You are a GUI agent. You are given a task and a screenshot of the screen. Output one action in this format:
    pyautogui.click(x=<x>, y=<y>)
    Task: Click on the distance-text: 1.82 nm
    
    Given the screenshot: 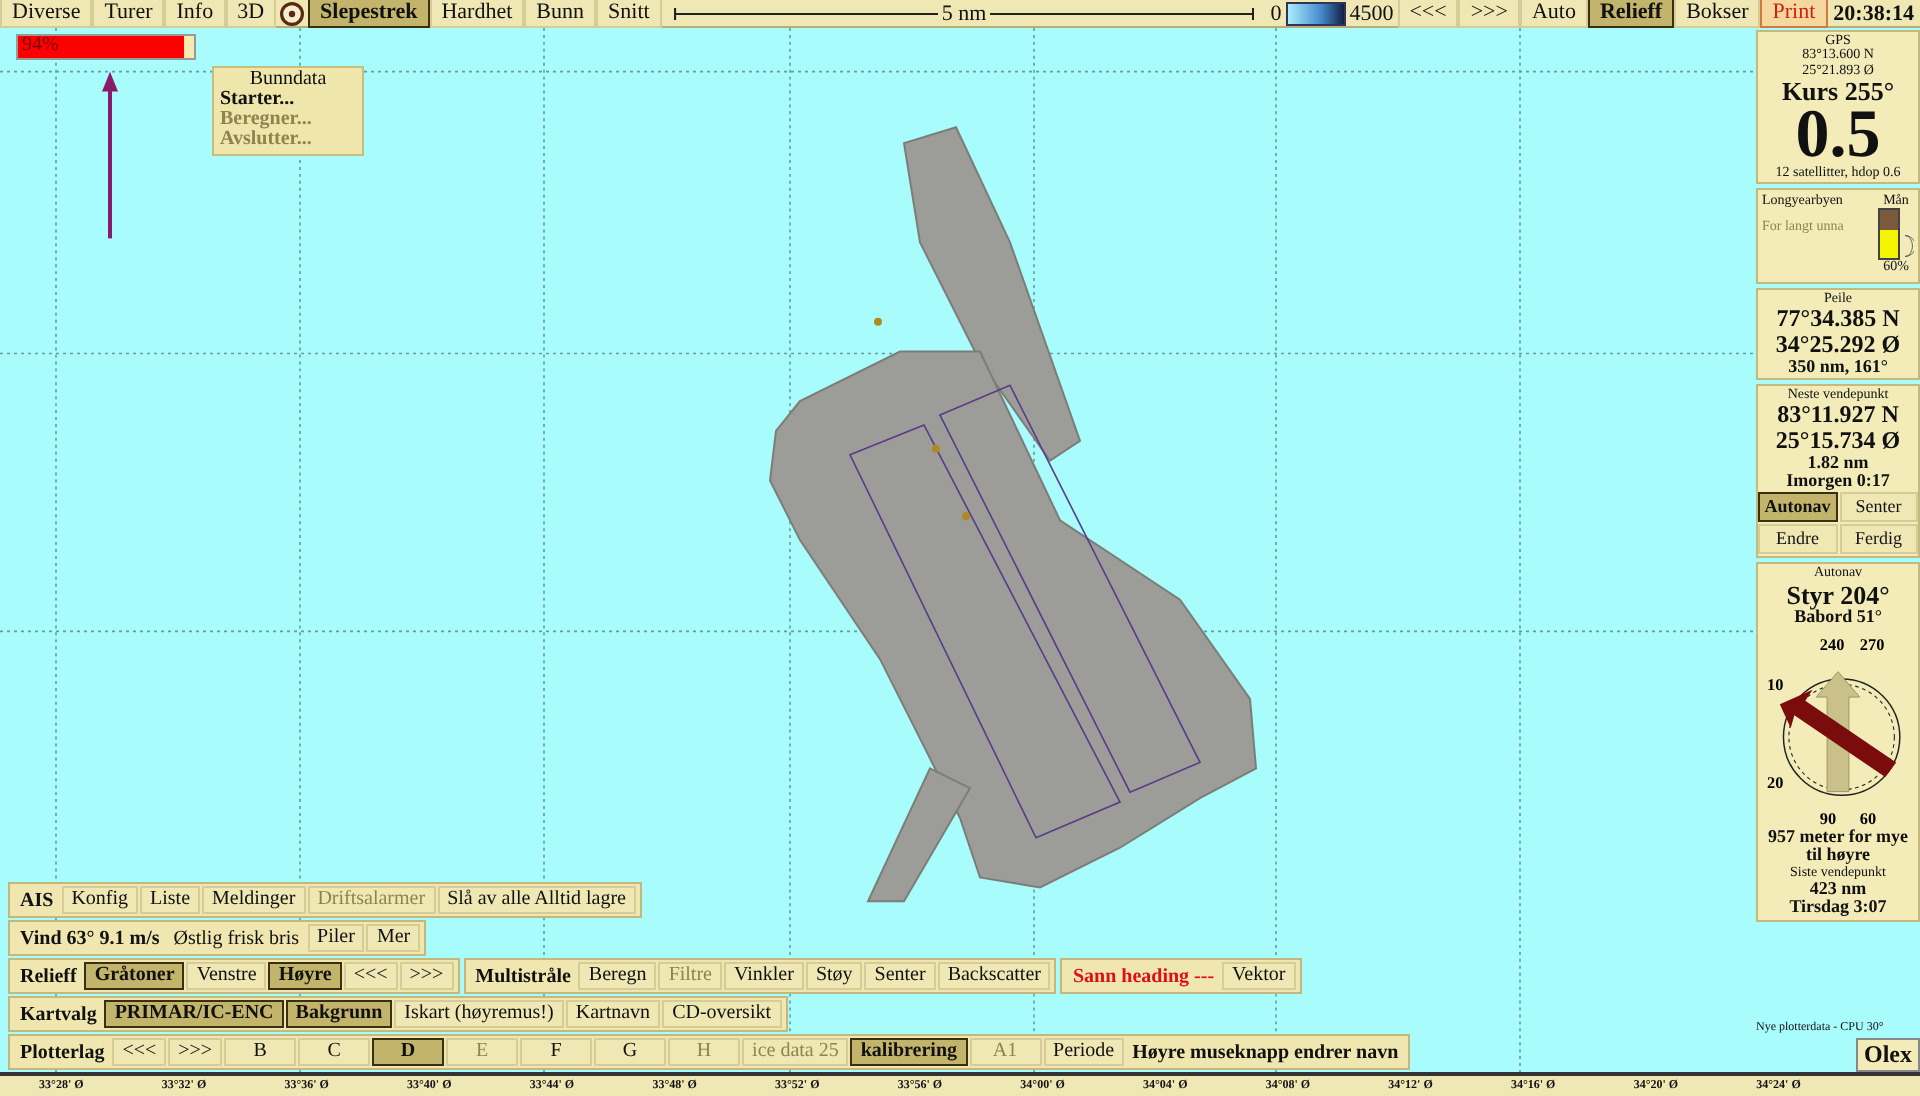 What is the action you would take?
    pyautogui.click(x=1838, y=462)
    